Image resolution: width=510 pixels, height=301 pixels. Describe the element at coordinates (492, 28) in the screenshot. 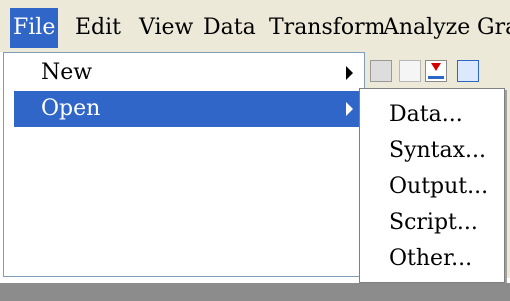

I see `menu-graphs: Gra` at that location.